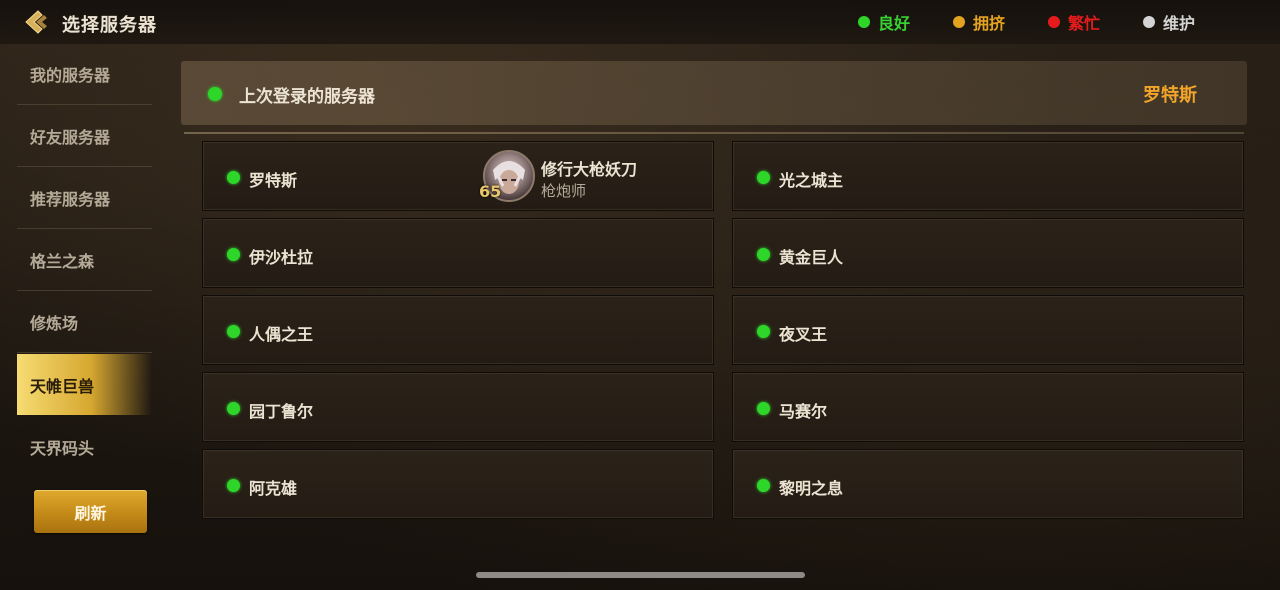 The image size is (1280, 590). What do you see at coordinates (894, 23) in the screenshot?
I see `legend-label: 良好` at bounding box center [894, 23].